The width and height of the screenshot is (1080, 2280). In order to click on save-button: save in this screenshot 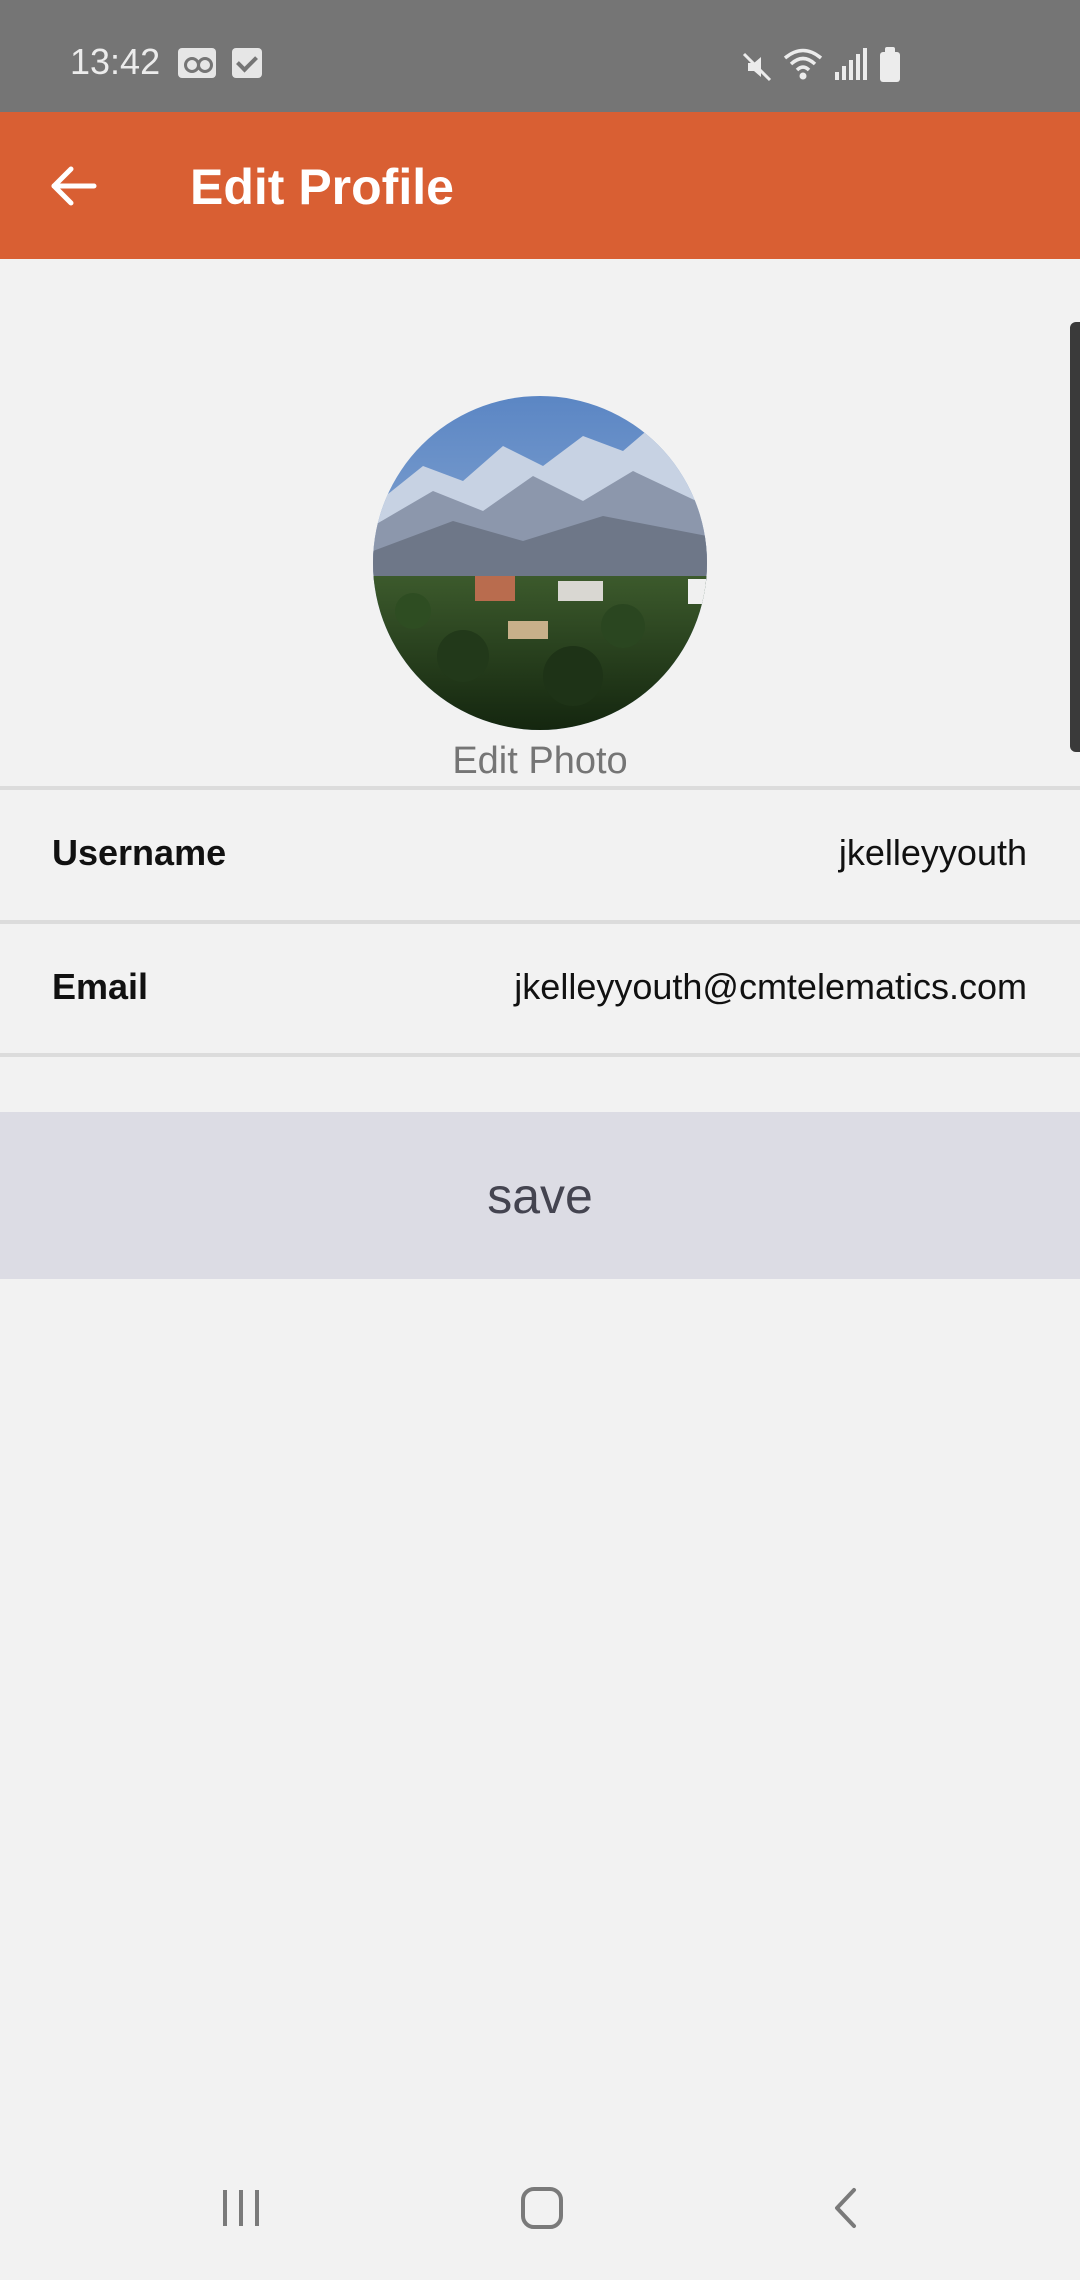, I will do `click(540, 1195)`.